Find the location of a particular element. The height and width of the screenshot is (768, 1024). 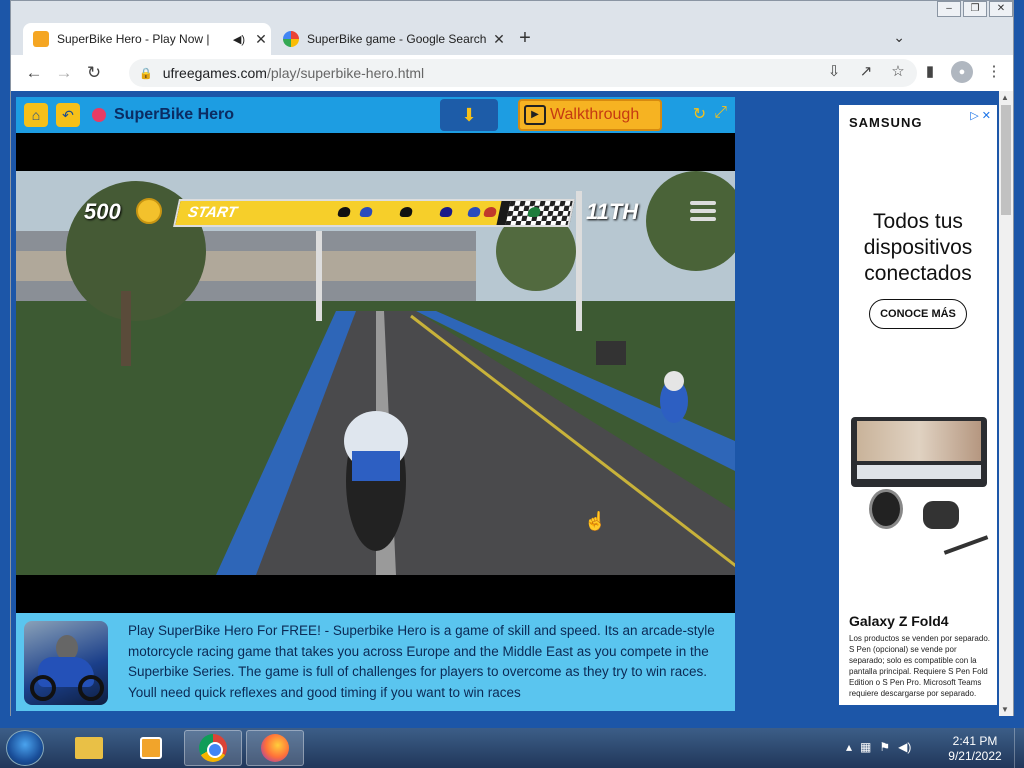

tab-title: SuperBike game - Google Search is located at coordinates (397, 39).